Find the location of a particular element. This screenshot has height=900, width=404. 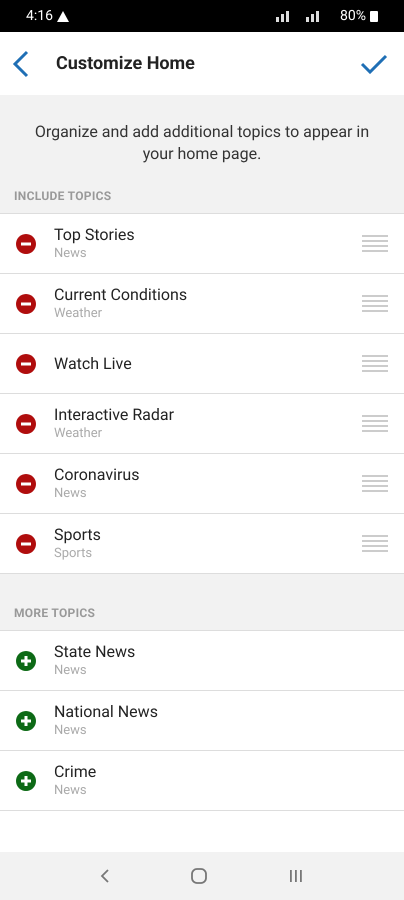

back-nav-icon is located at coordinates (105, 876).